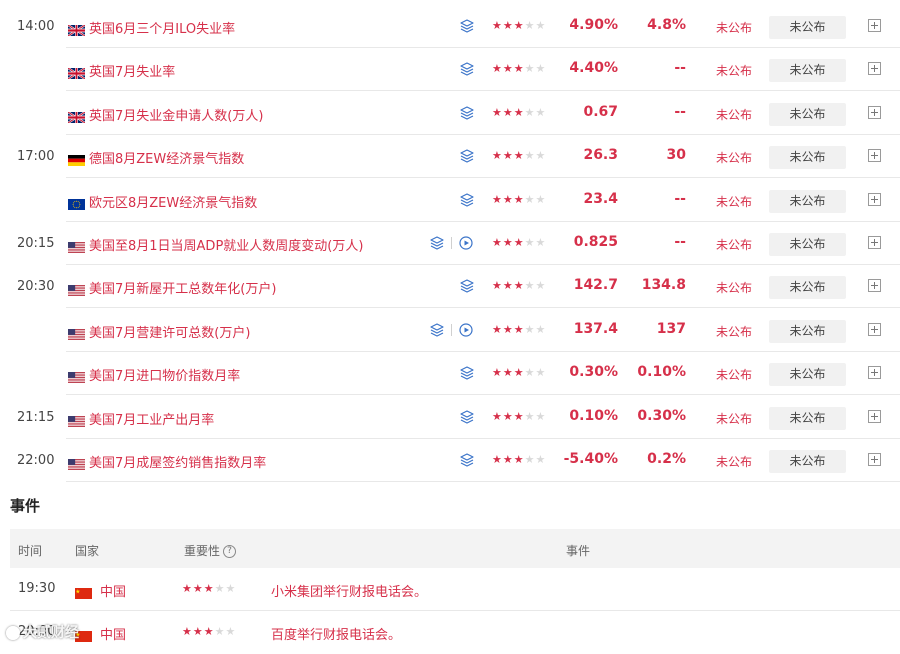 This screenshot has width=900, height=654. I want to click on previous-value: 23.4, so click(600, 198).